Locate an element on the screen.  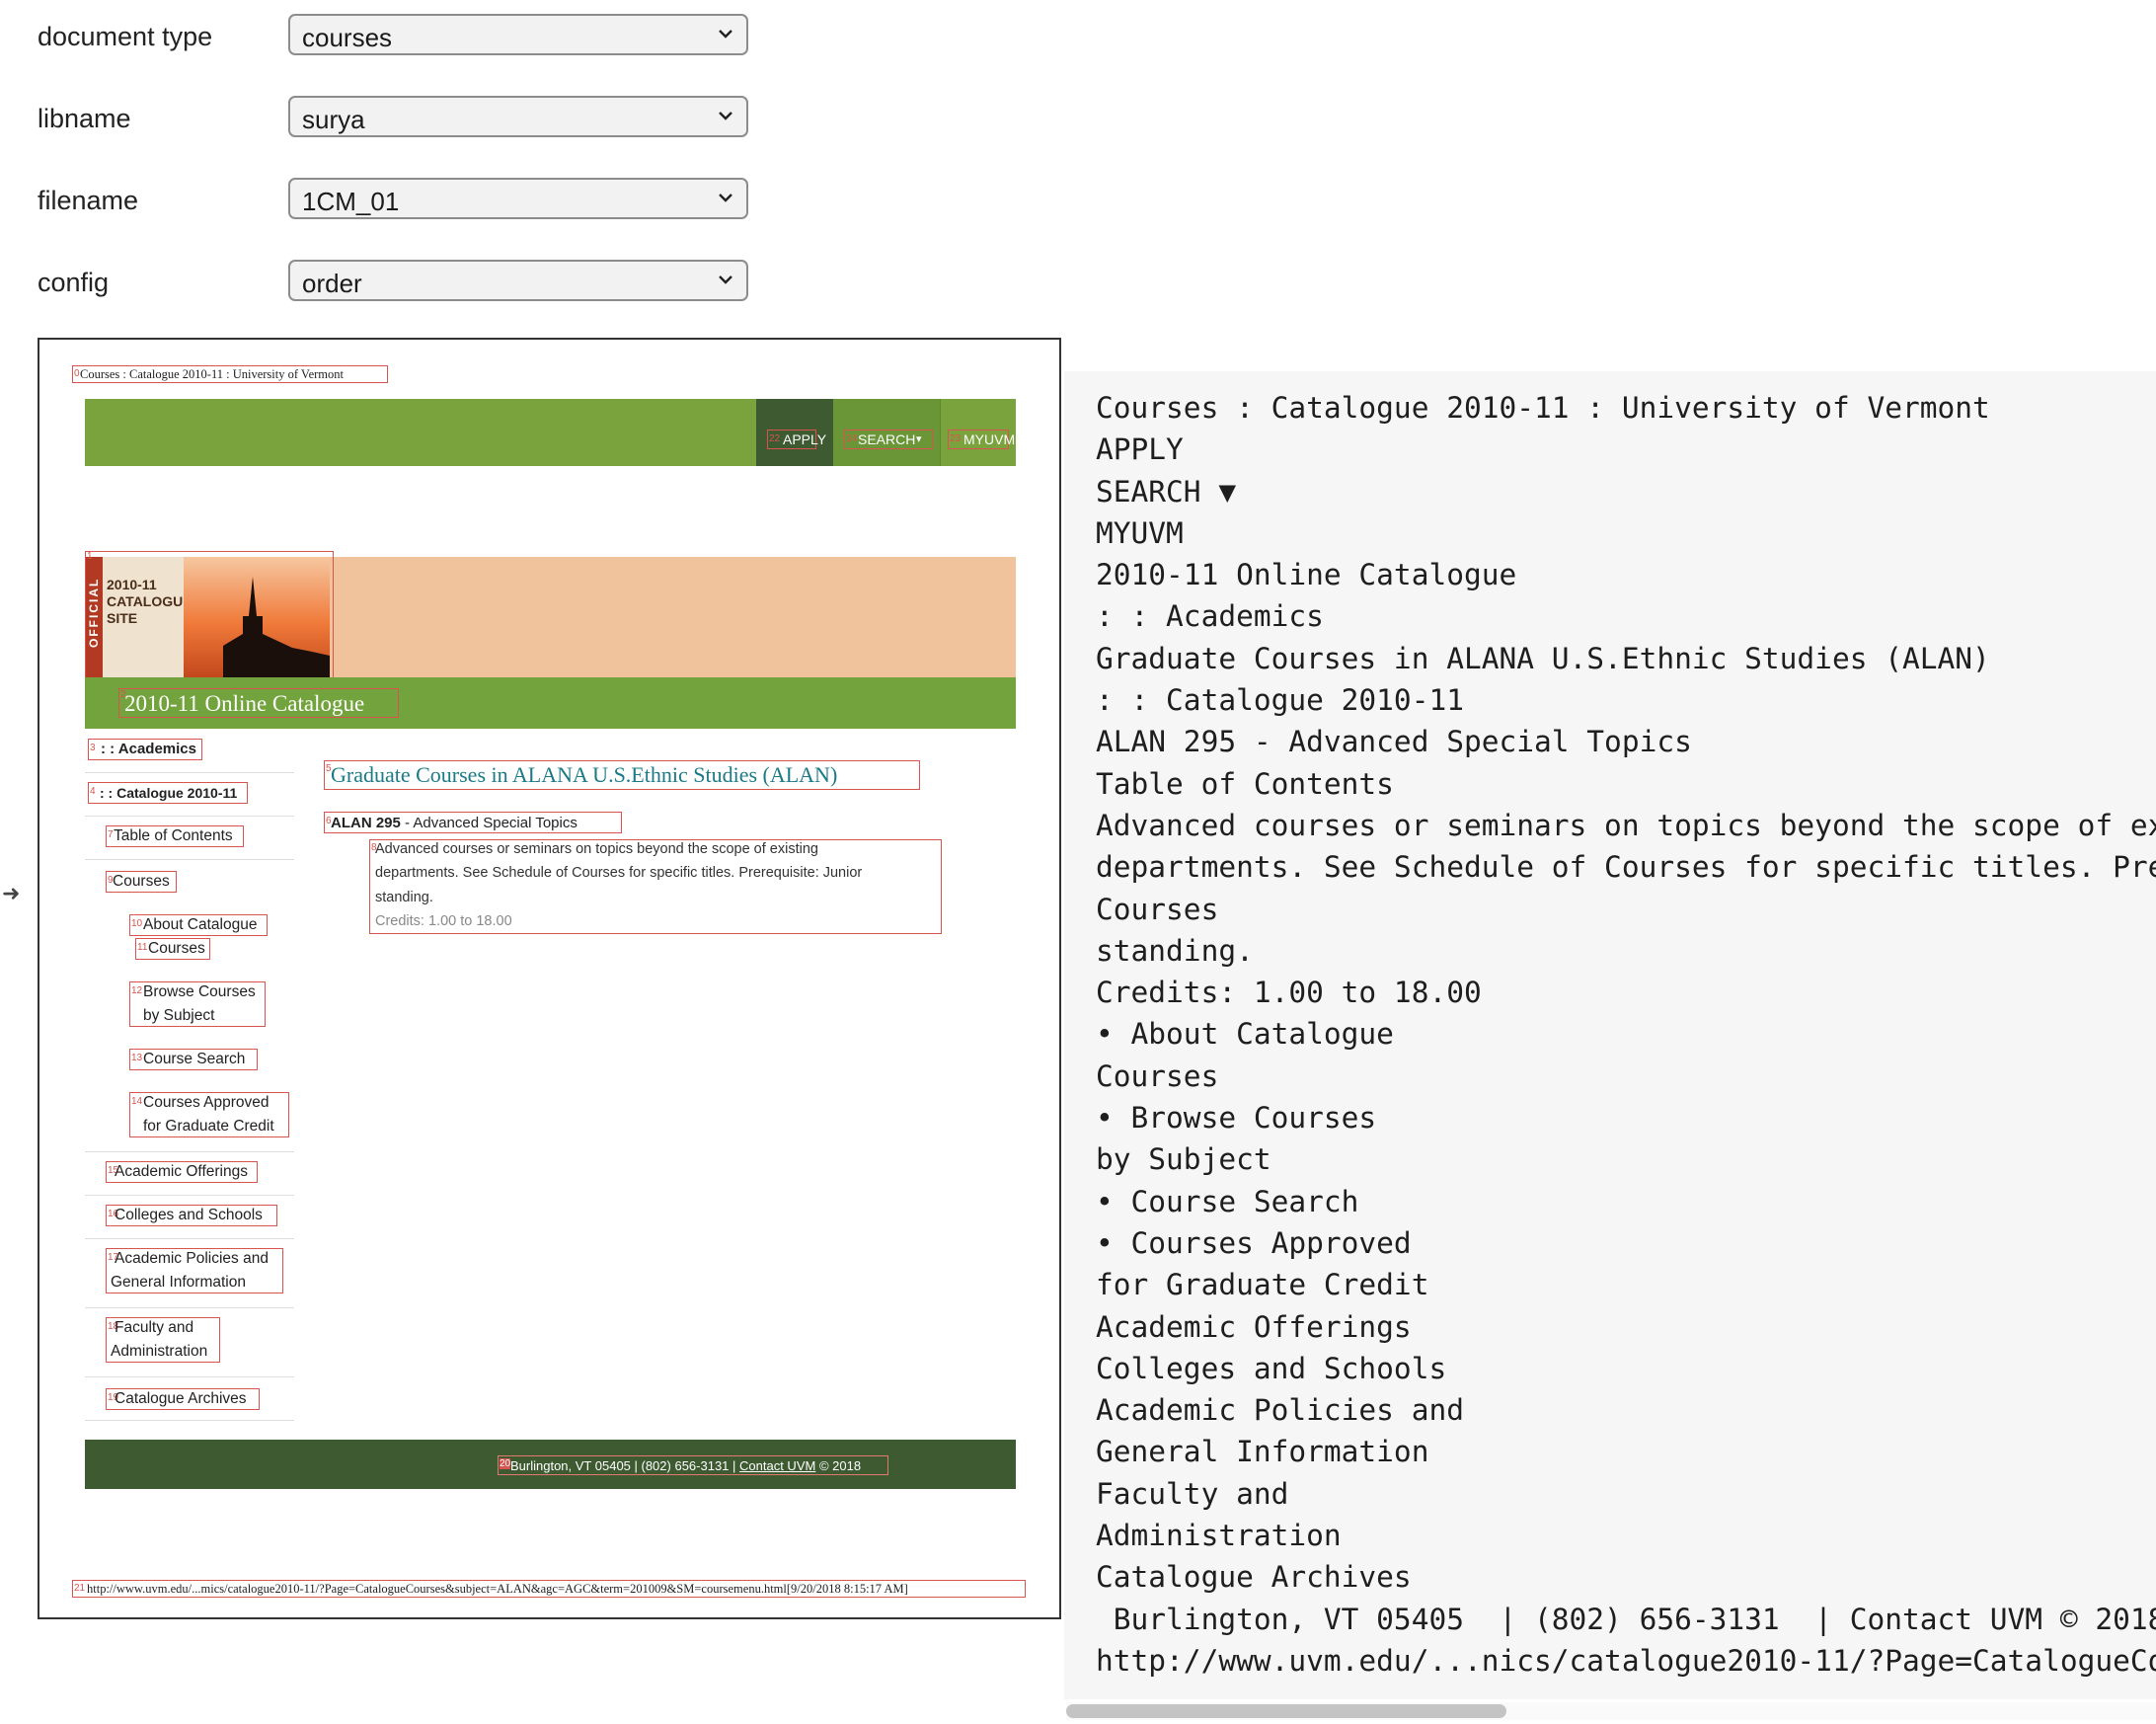
sidebar-item-courses: 9 Courses is located at coordinates (141, 882).